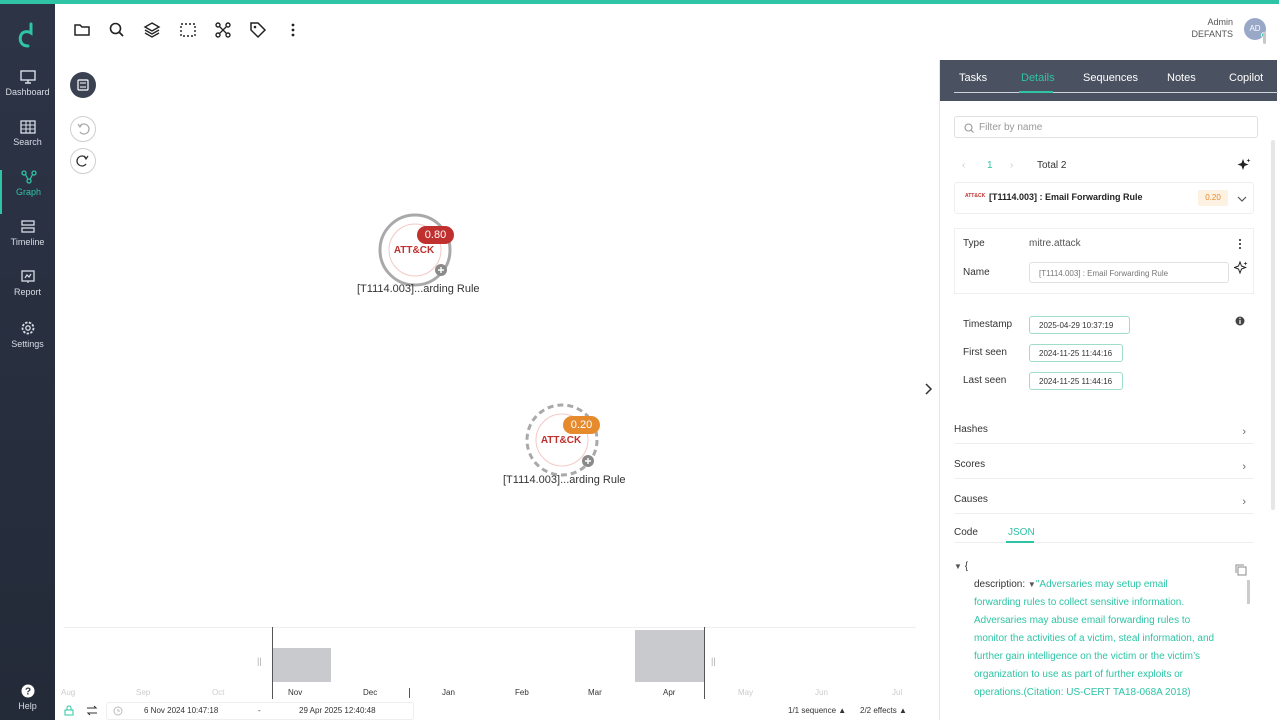 Image resolution: width=1279 pixels, height=720 pixels. What do you see at coordinates (1264, 38) in the screenshot?
I see `page-scrollbar` at bounding box center [1264, 38].